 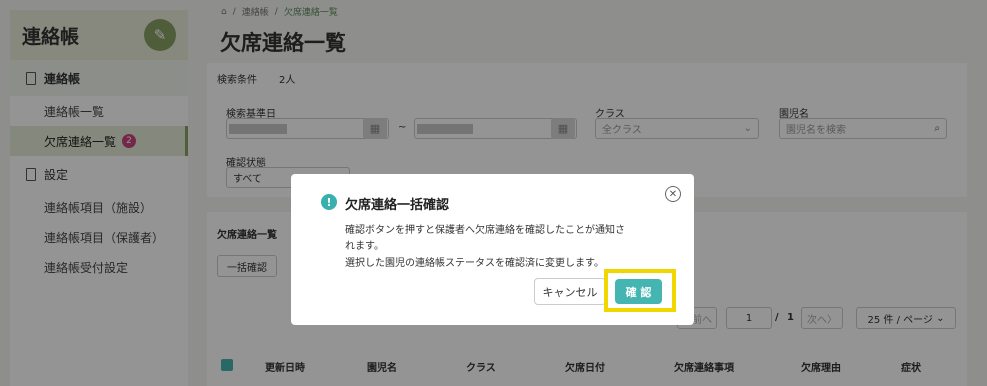 What do you see at coordinates (397, 205) in the screenshot?
I see `dialog-title: 欠席連絡一括確認` at bounding box center [397, 205].